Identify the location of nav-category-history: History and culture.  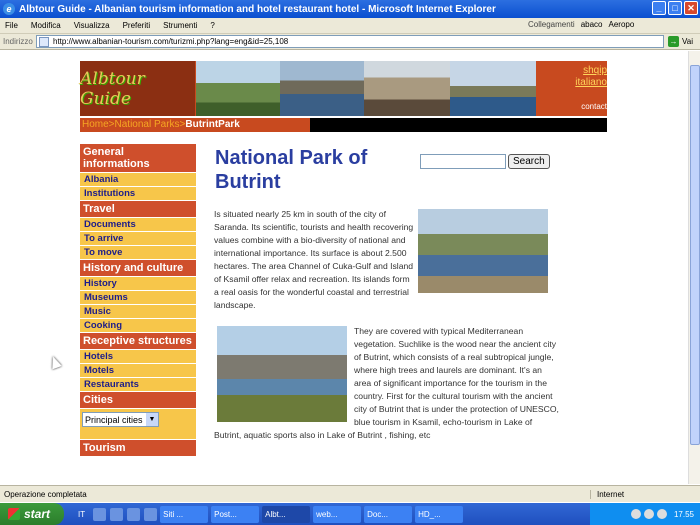
(138, 267).